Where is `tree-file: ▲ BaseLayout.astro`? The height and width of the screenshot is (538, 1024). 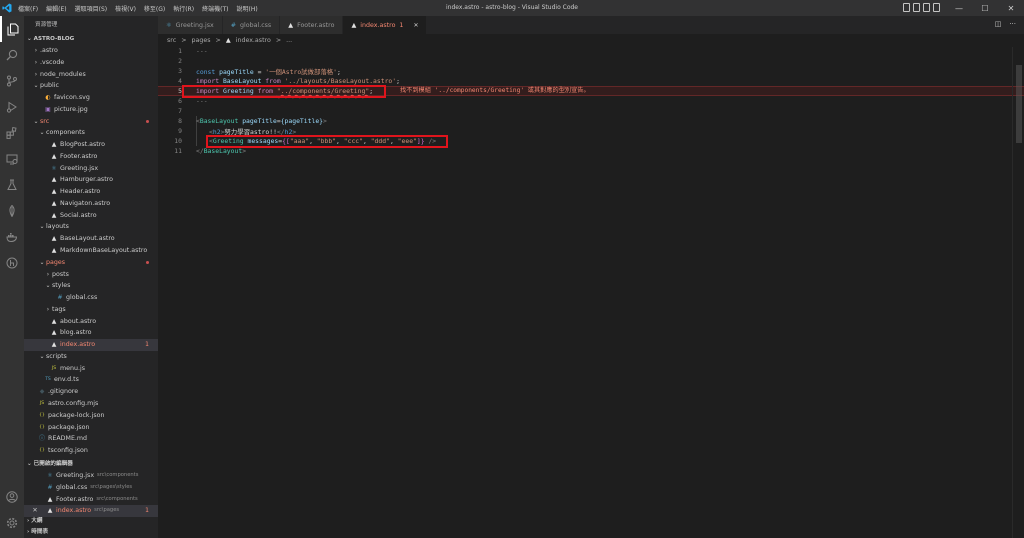
tree-file: ▲ BaseLayout.astro is located at coordinates (91, 239).